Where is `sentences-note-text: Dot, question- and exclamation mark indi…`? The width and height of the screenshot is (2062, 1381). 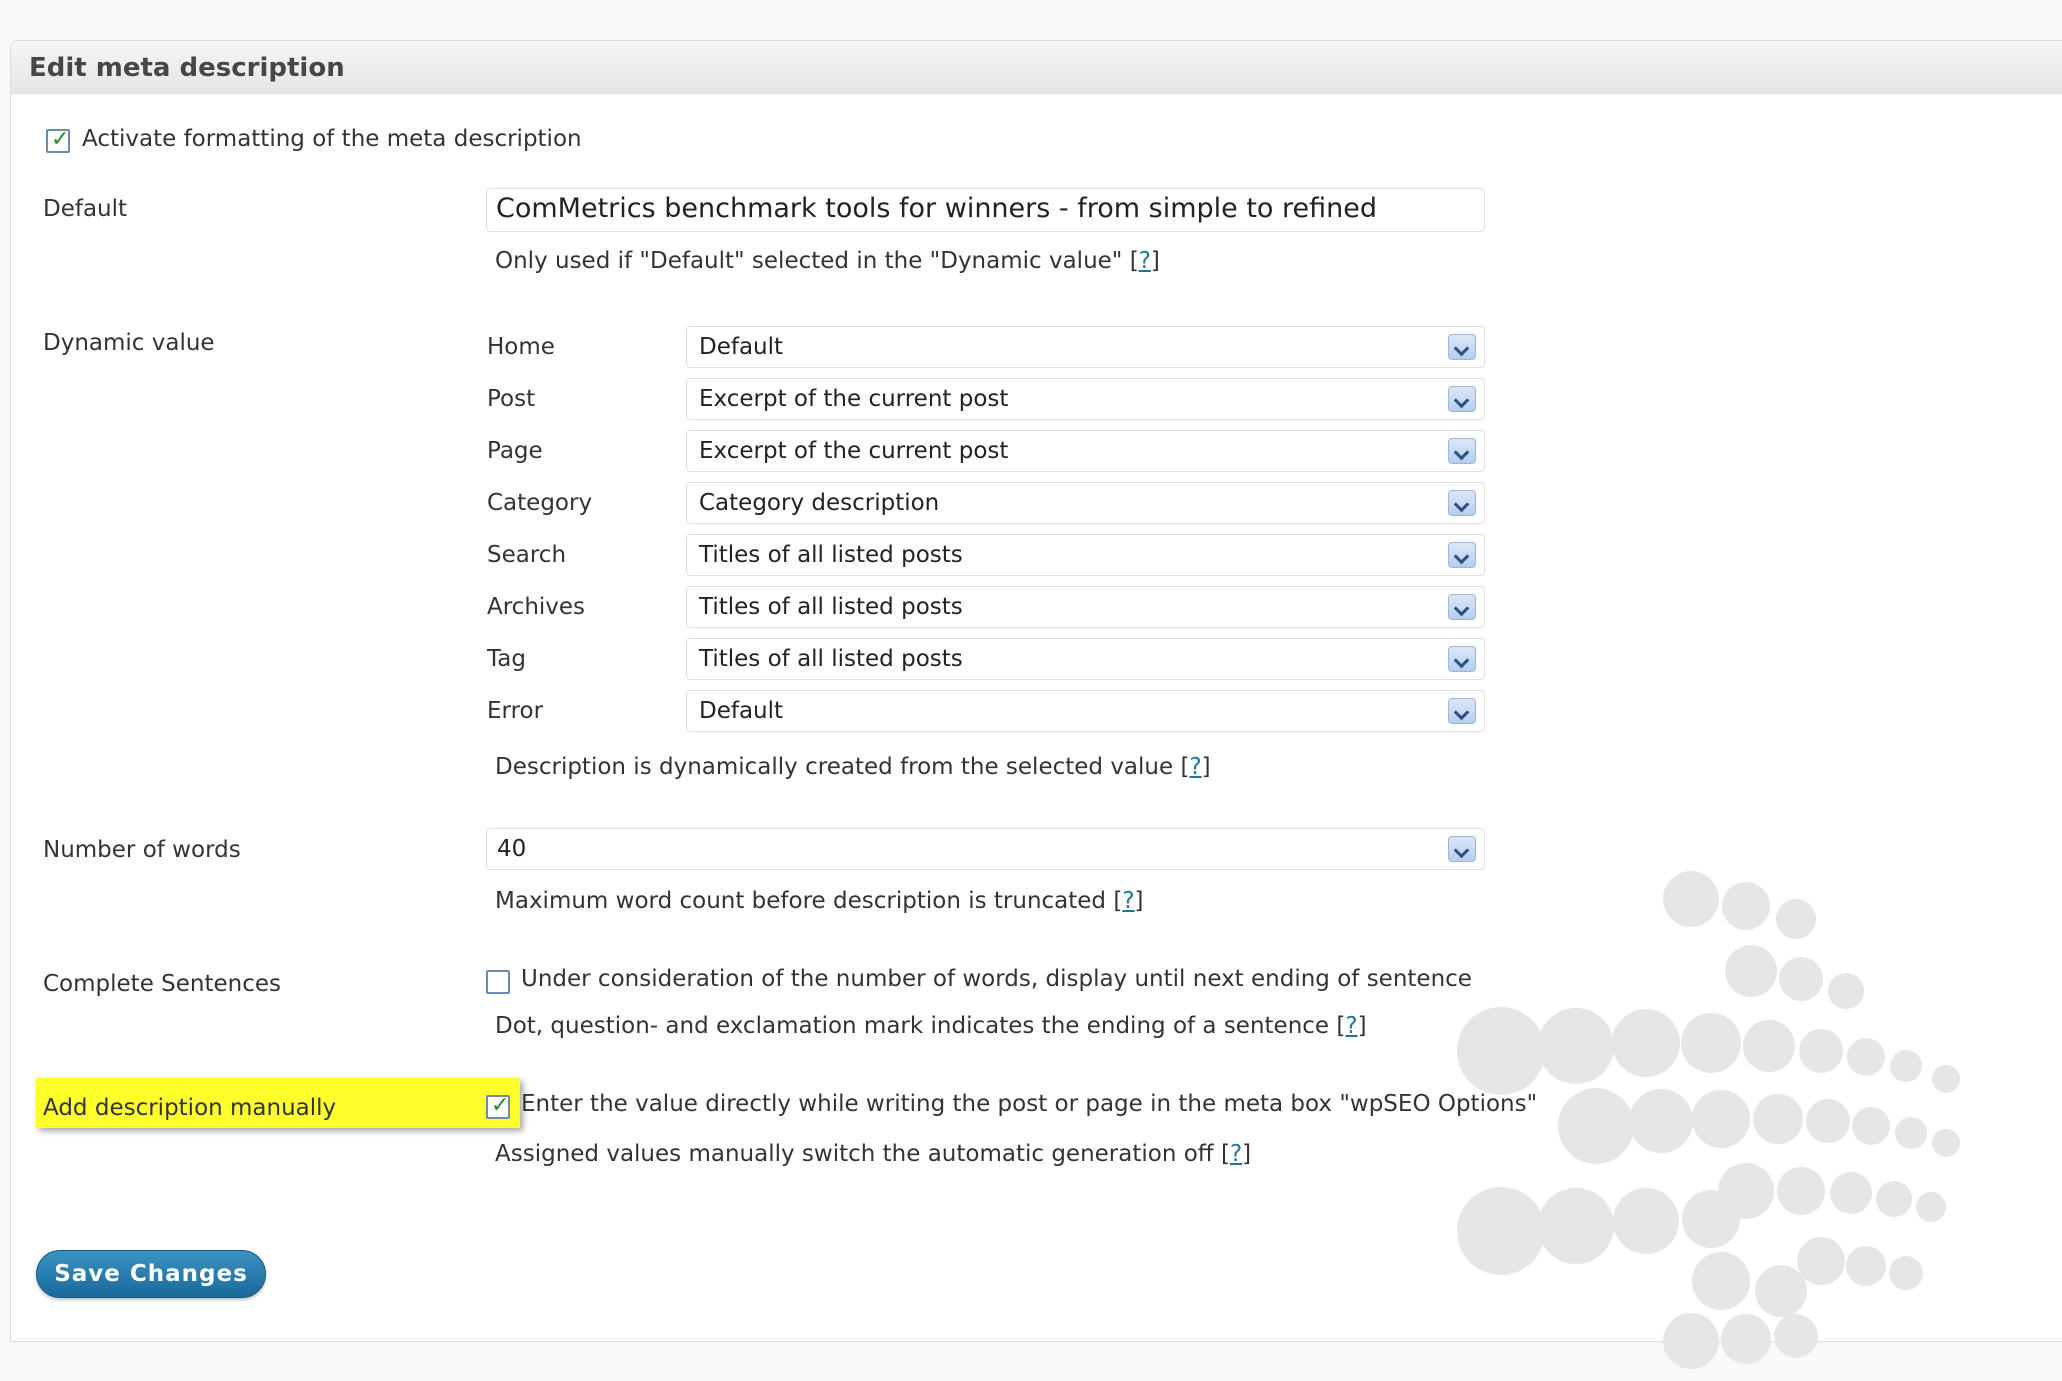 sentences-note-text: Dot, question- and exclamation mark indi… is located at coordinates (912, 1026).